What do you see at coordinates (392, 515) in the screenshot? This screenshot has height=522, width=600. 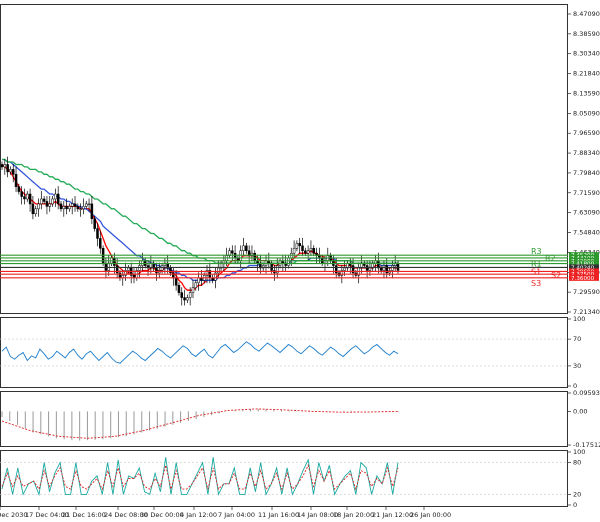 I see `x-tick-label: 21 Jan 12:00` at bounding box center [392, 515].